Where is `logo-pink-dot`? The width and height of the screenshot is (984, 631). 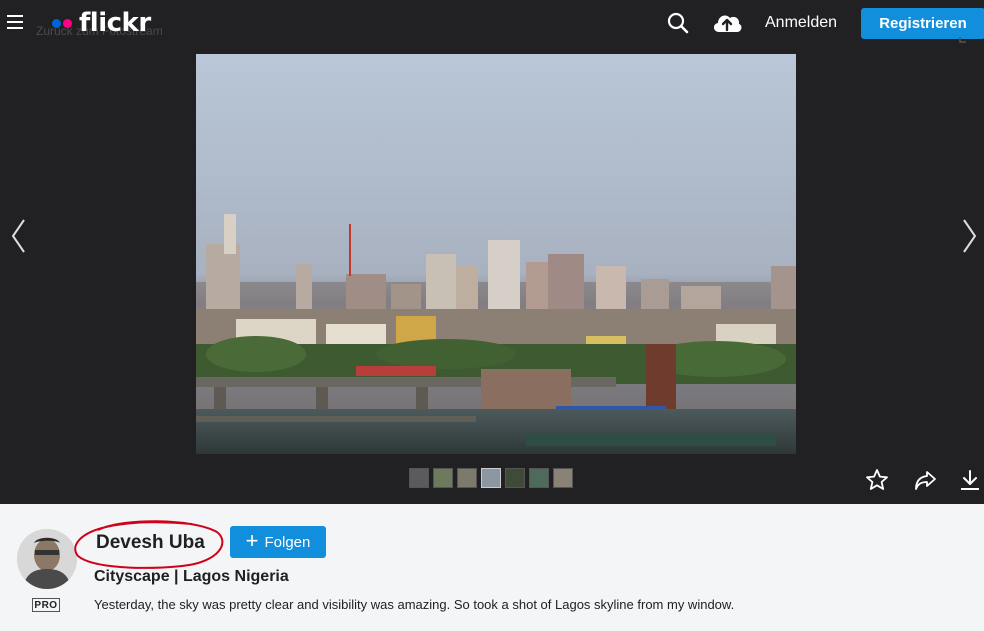
logo-pink-dot is located at coordinates (67, 23).